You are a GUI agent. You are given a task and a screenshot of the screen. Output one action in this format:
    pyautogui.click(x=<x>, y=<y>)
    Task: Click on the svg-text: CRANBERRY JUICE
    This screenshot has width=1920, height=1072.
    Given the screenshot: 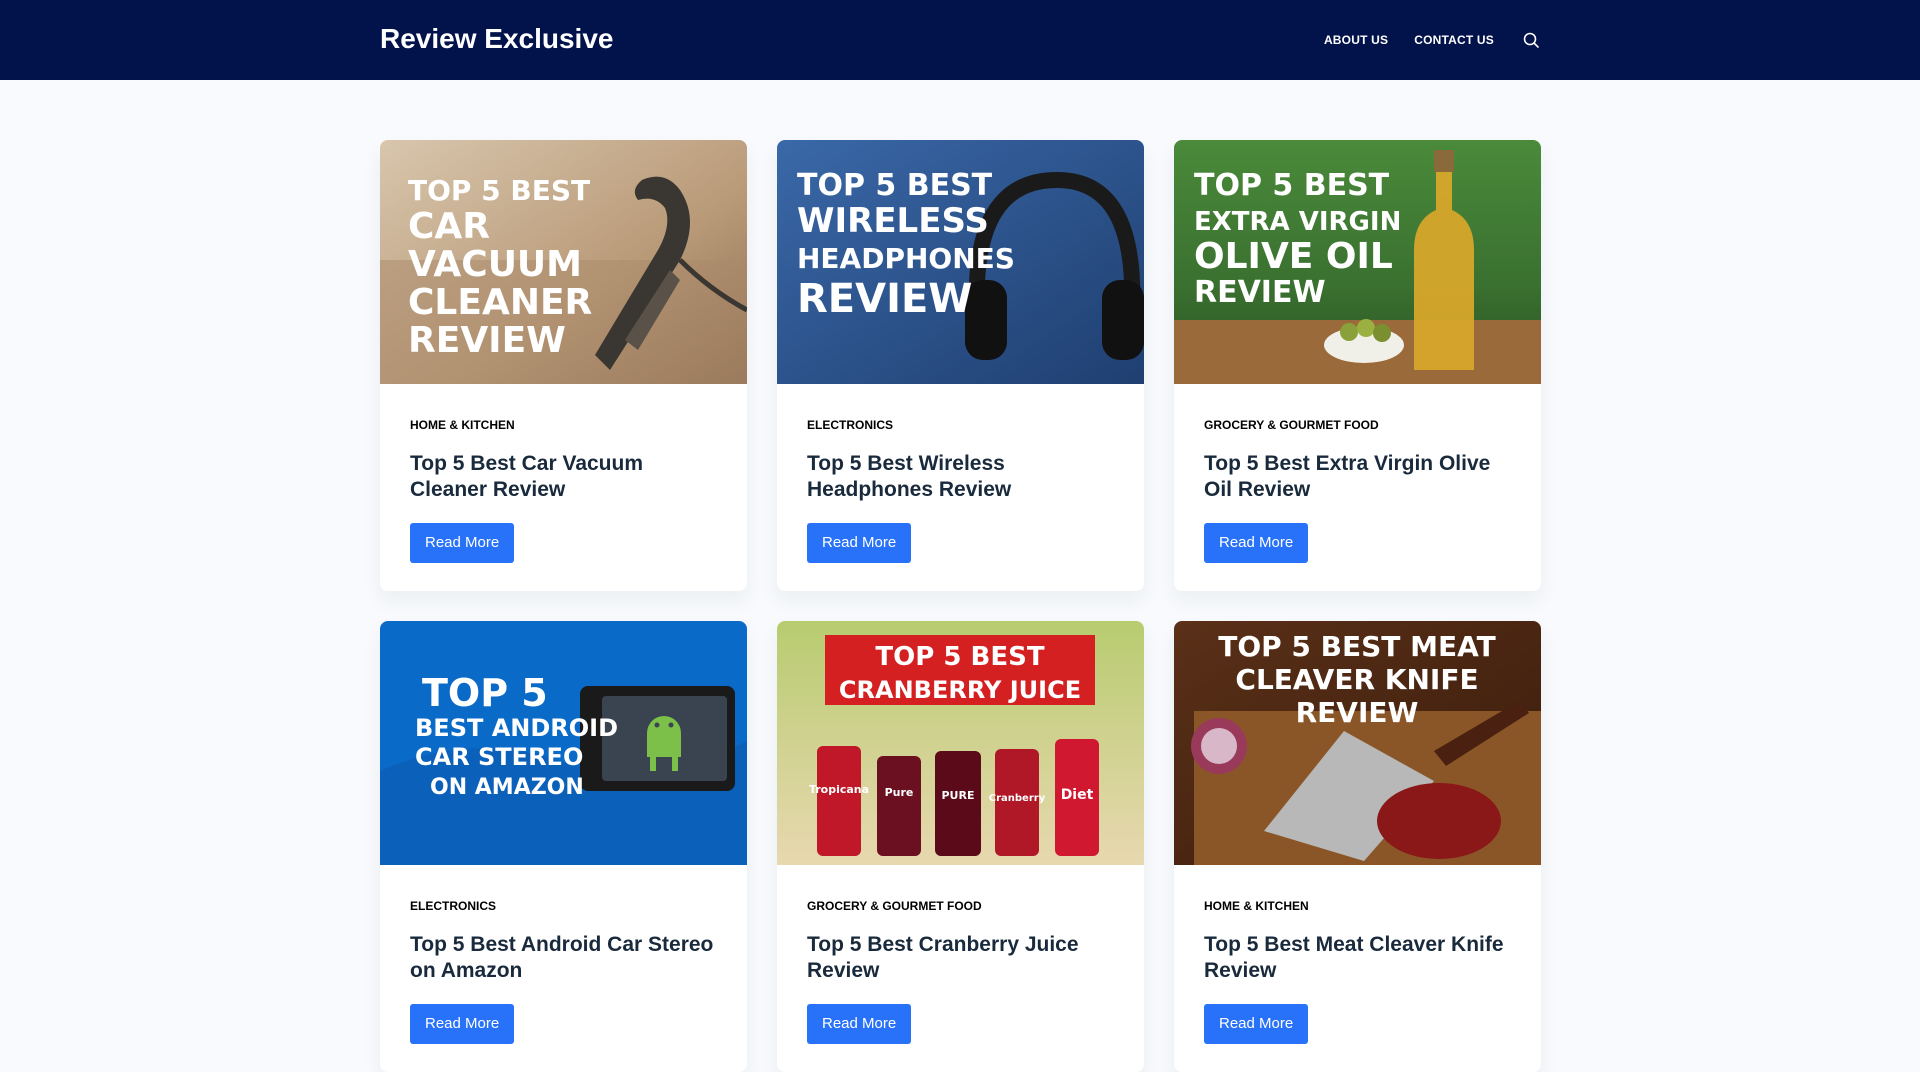 What is the action you would take?
    pyautogui.click(x=960, y=690)
    